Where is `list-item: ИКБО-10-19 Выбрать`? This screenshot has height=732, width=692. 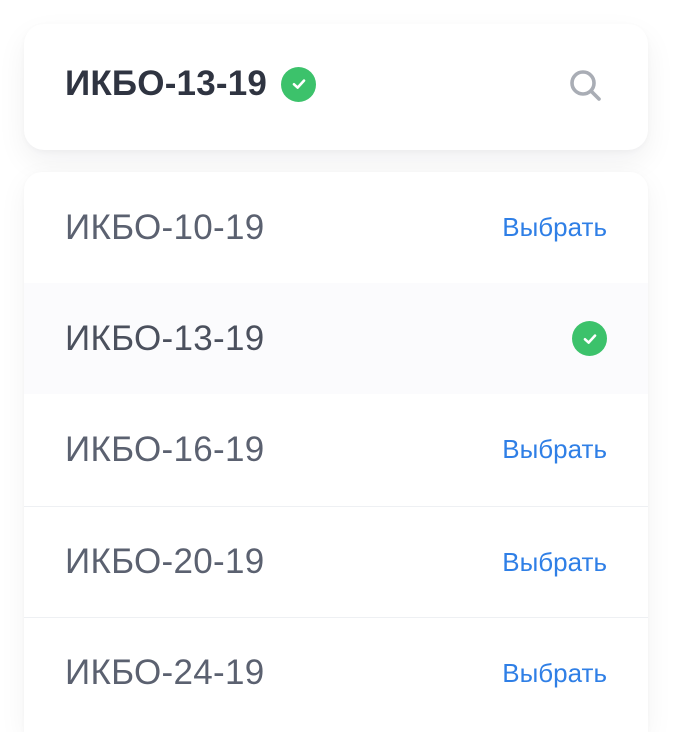
list-item: ИКБО-10-19 Выбрать is located at coordinates (336, 227).